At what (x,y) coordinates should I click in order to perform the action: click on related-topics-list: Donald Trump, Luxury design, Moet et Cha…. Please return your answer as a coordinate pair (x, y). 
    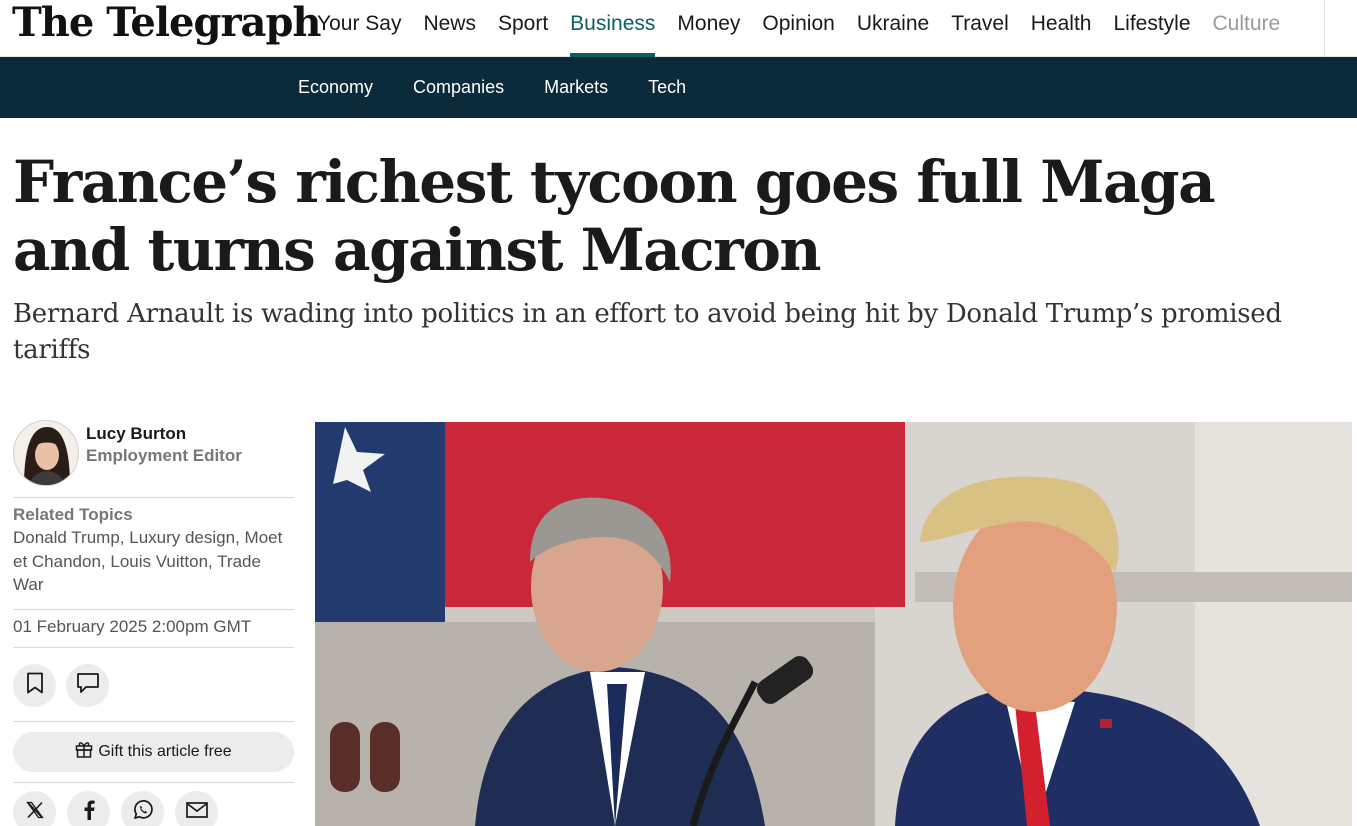
    Looking at the image, I should click on (148, 561).